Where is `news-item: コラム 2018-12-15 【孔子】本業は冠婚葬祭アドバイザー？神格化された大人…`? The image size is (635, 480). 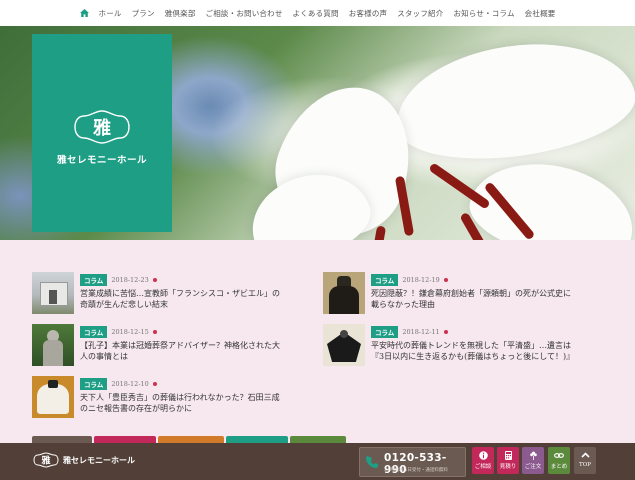 news-item: コラム 2018-12-15 【孔子】本業は冠婚葬祭アドバイザー？神格化された大人… is located at coordinates (156, 345).